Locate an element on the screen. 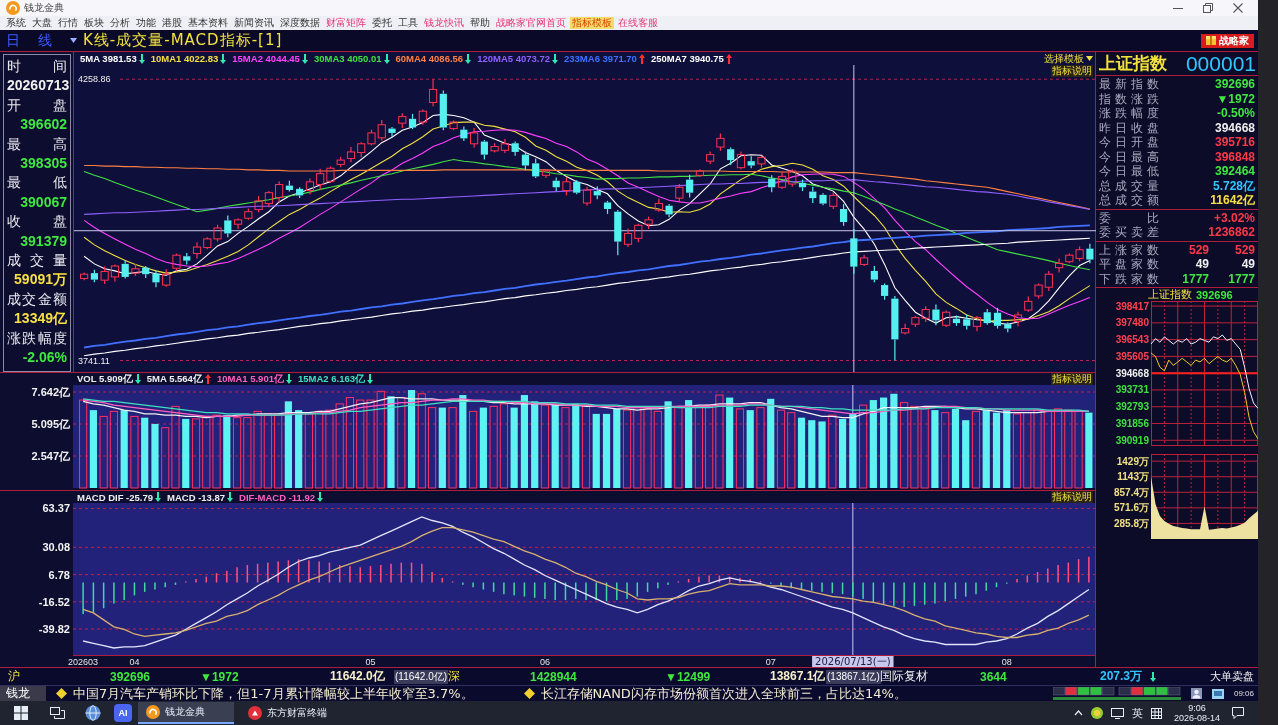 This screenshot has width=1278, height=725. clock-text: 09:06 is located at coordinates (1243, 693).